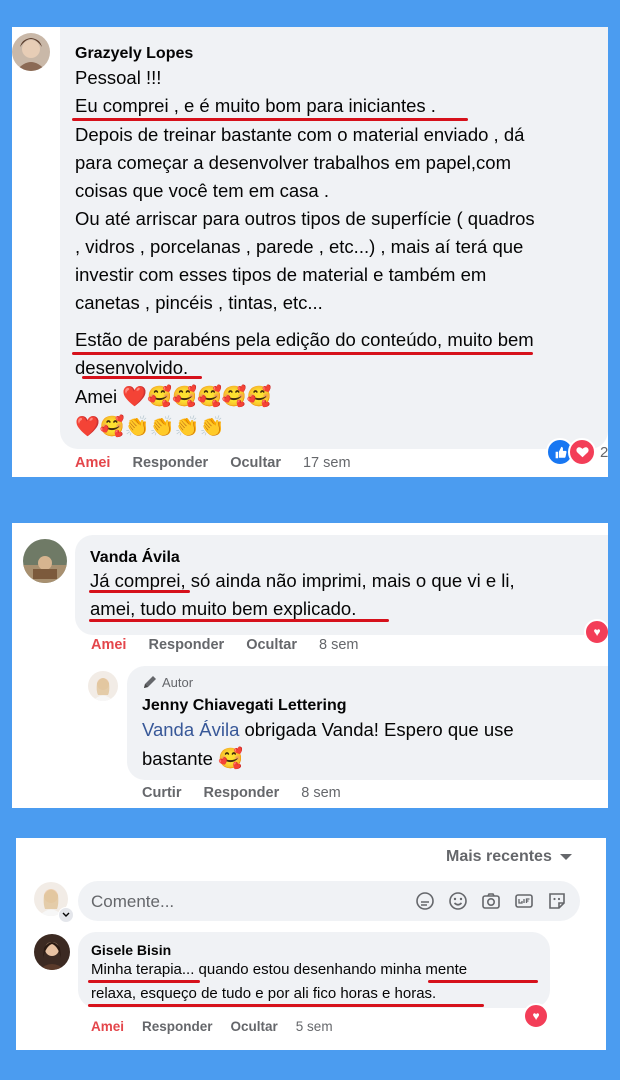 This screenshot has height=1080, width=620. I want to click on timestamp: 17 sem, so click(327, 463).